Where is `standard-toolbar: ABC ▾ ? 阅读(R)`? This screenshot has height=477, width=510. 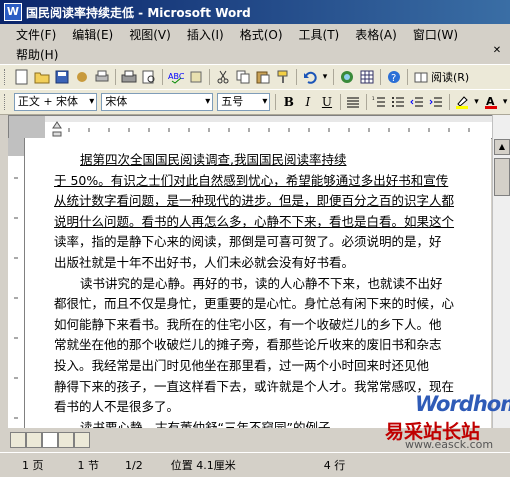
standard-toolbar: ABC ▾ ? 阅读(R) is located at coordinates (255, 77).